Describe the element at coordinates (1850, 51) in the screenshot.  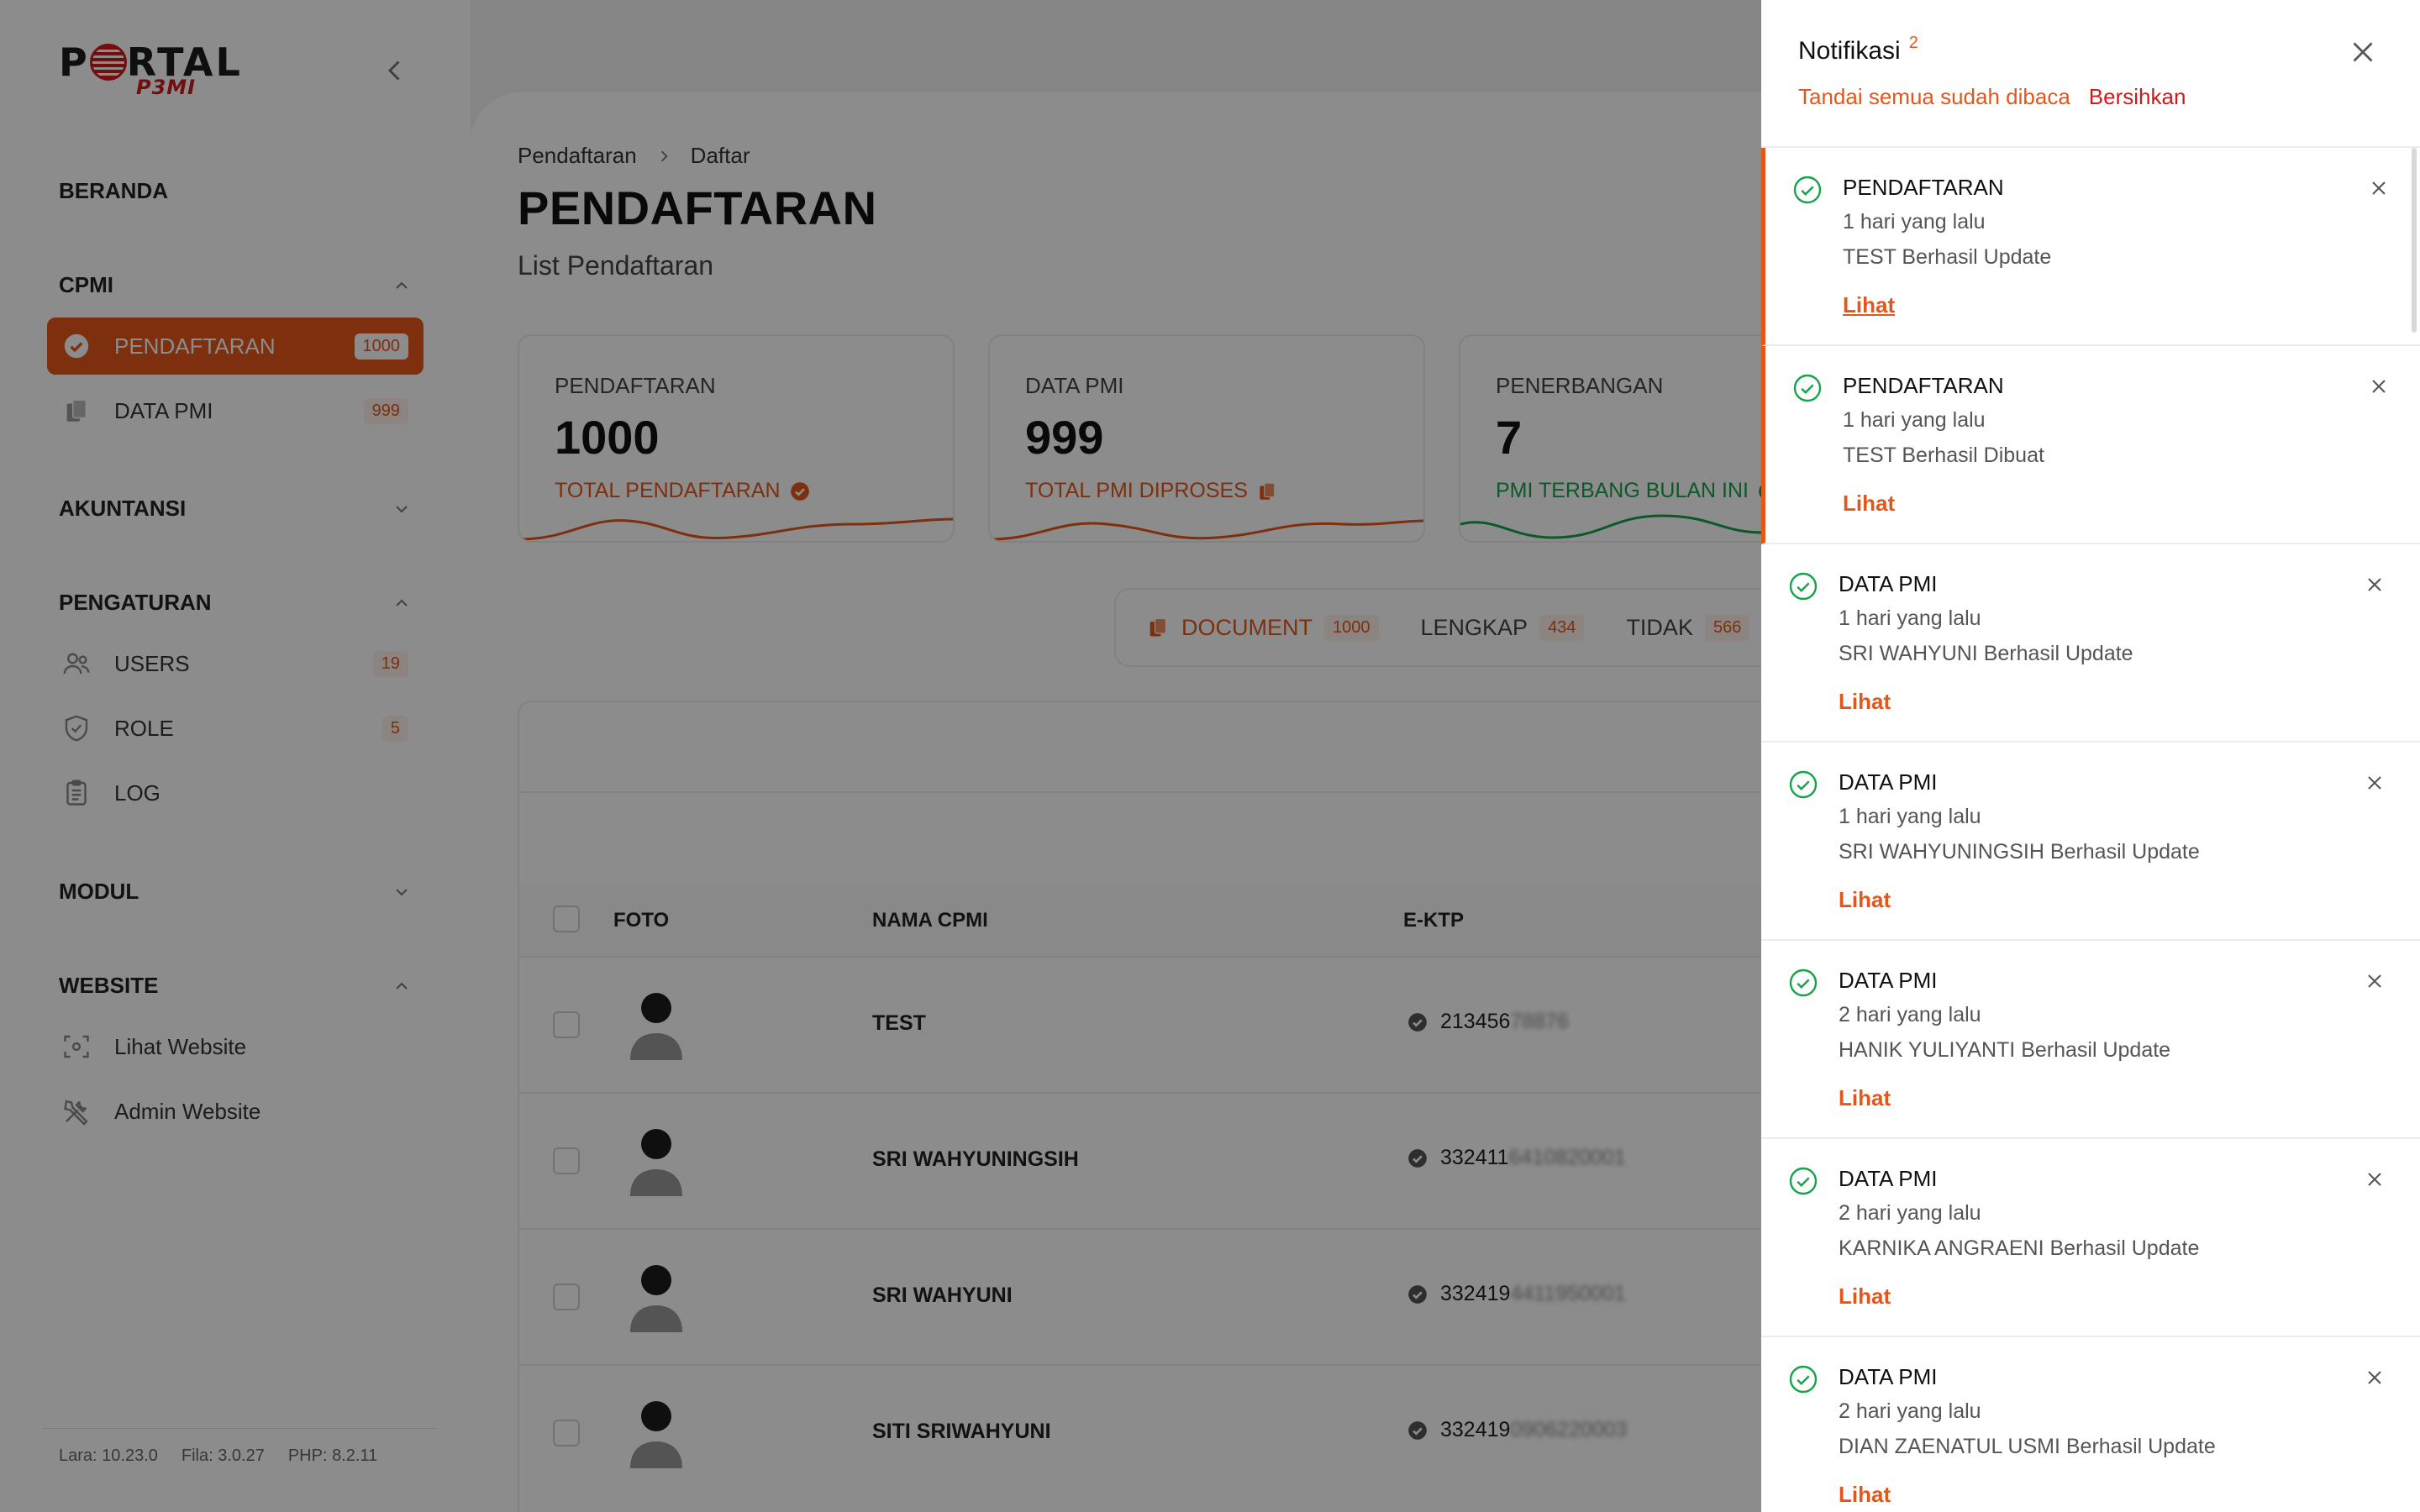
I see `drawer-title: Notifikasi` at that location.